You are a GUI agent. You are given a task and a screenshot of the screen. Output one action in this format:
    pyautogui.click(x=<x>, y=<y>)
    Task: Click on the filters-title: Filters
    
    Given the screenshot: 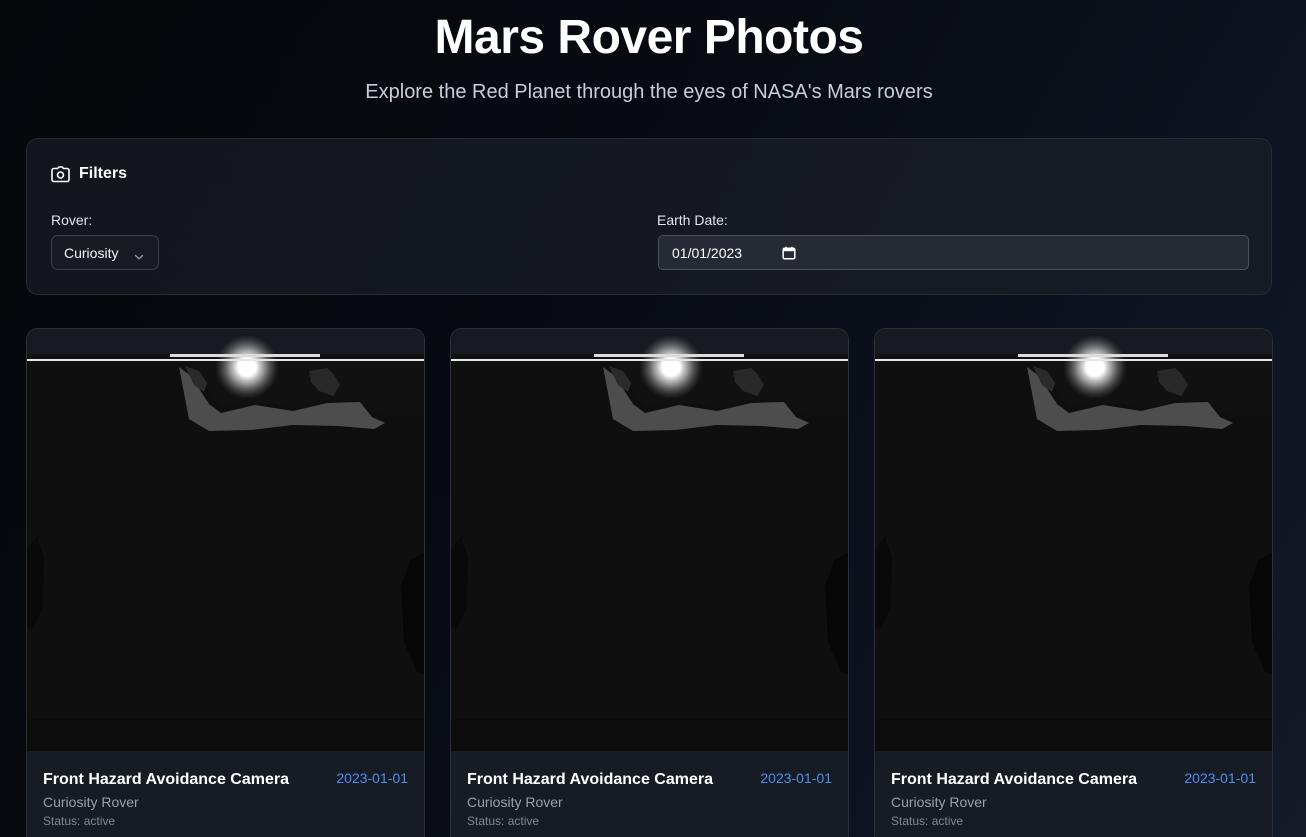 What is the action you would take?
    pyautogui.click(x=103, y=173)
    